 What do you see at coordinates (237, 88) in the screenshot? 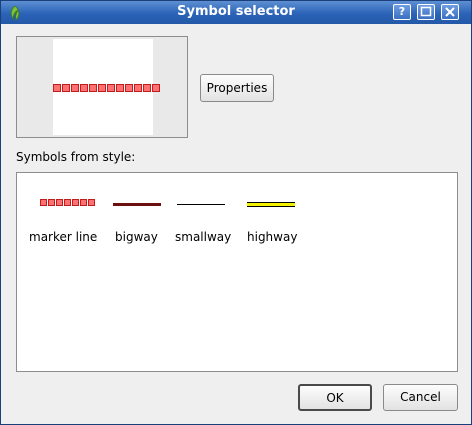
I see `properties-button: Properties` at bounding box center [237, 88].